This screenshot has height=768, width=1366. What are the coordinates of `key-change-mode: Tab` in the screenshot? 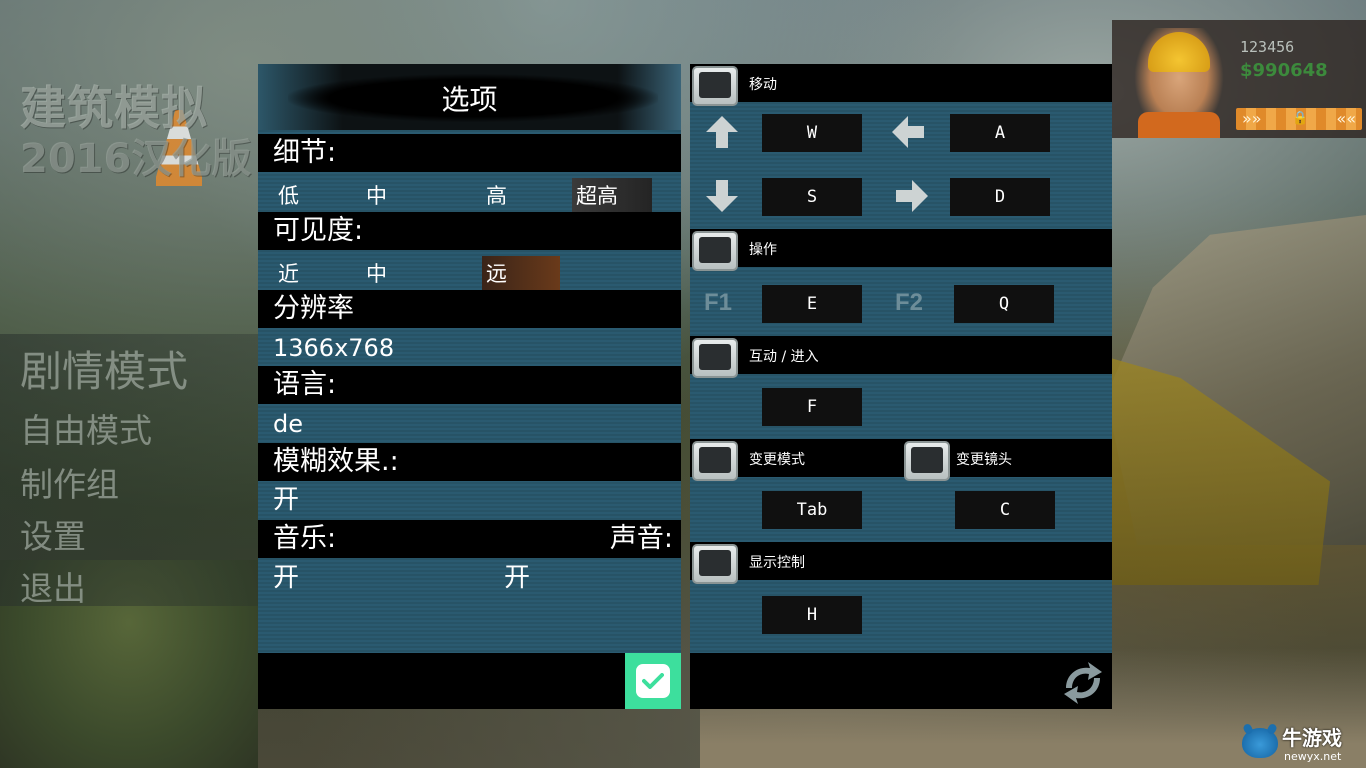 It's located at (812, 510).